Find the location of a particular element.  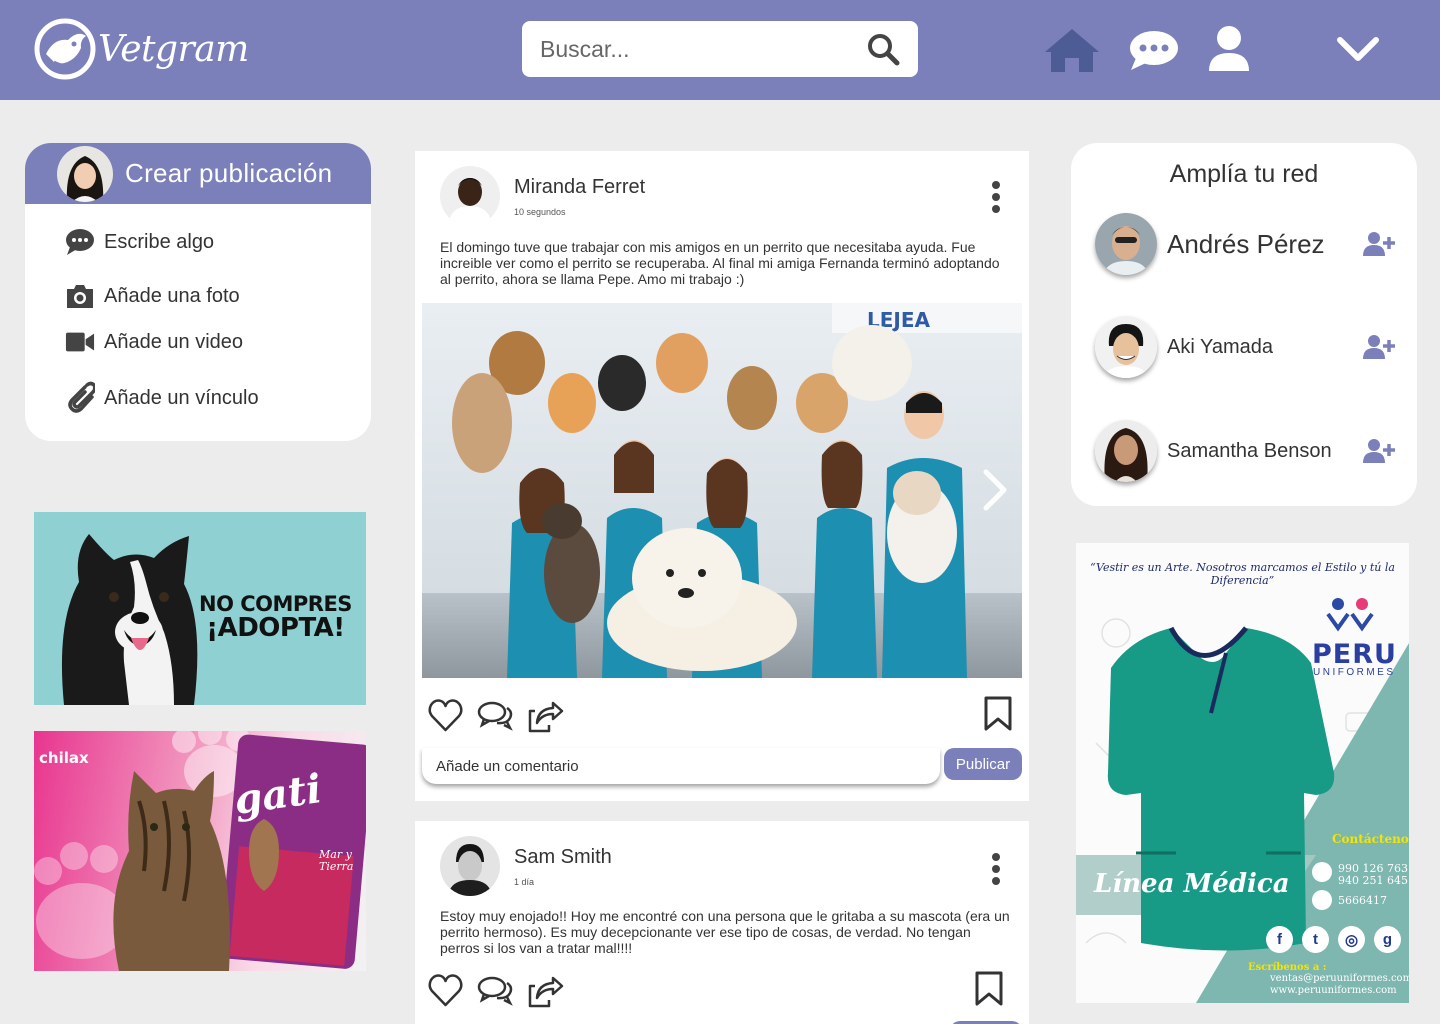

suggestions-title: Amplía tu red is located at coordinates (1244, 174).